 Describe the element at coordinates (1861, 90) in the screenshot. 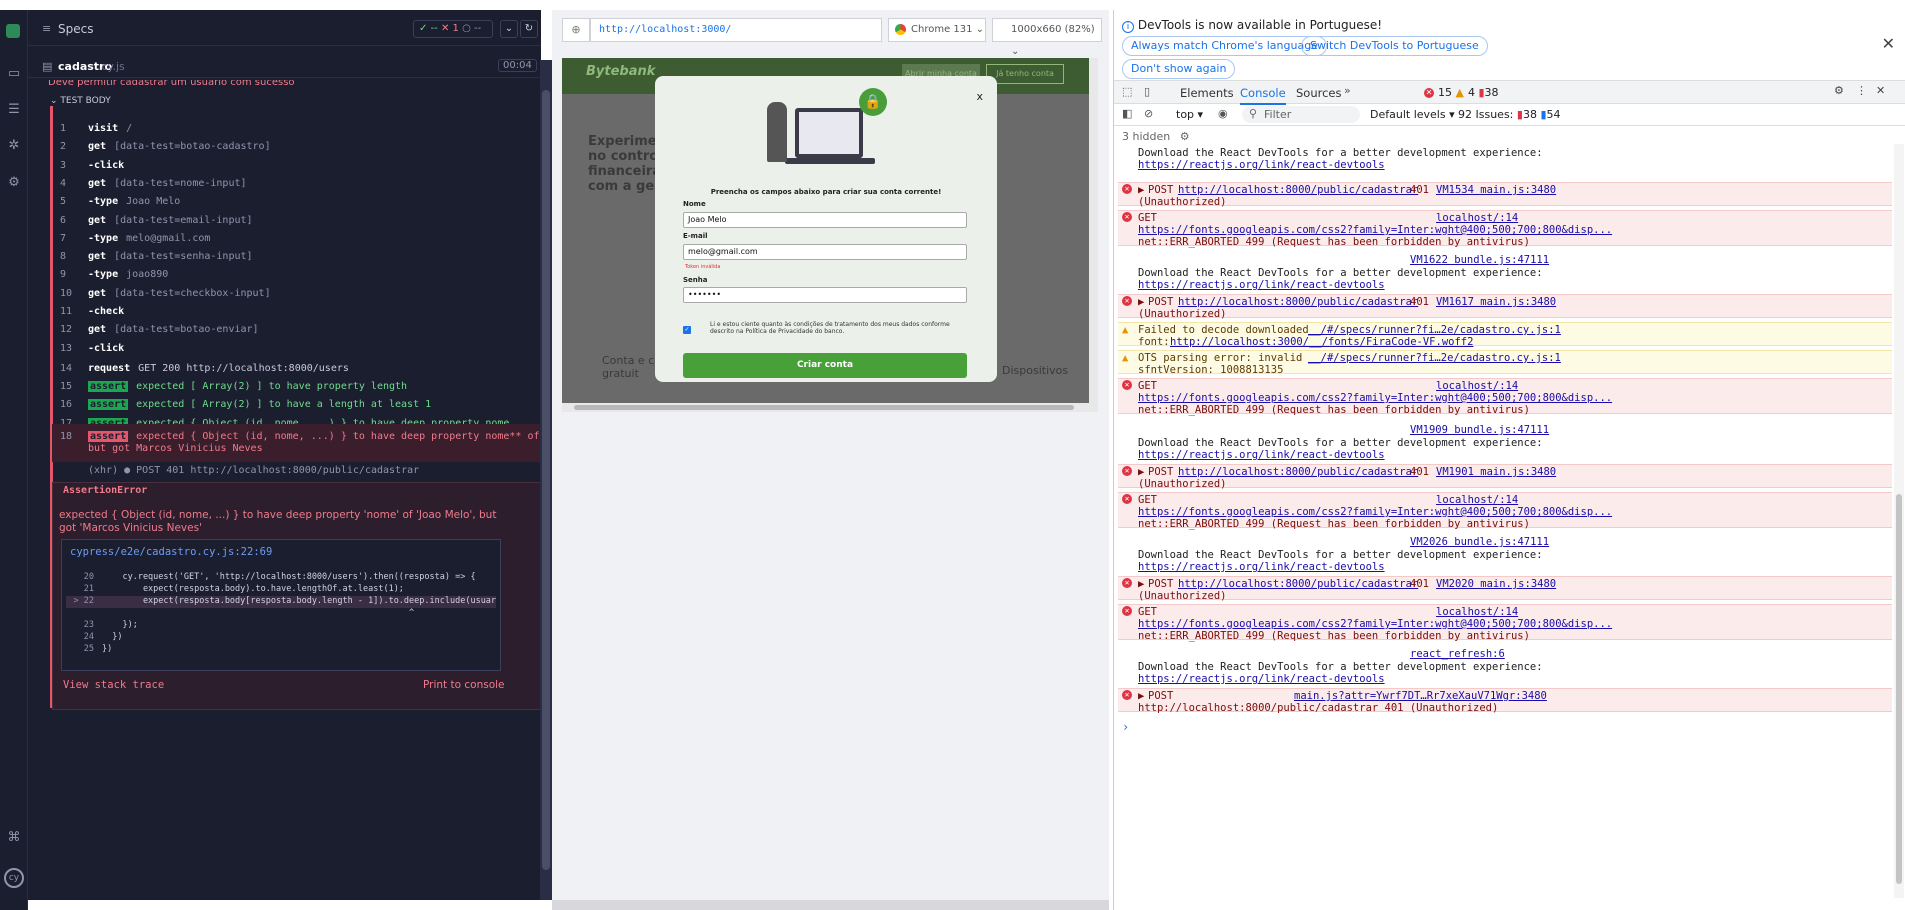

I see `kebab-menu-icon: ⋮` at that location.